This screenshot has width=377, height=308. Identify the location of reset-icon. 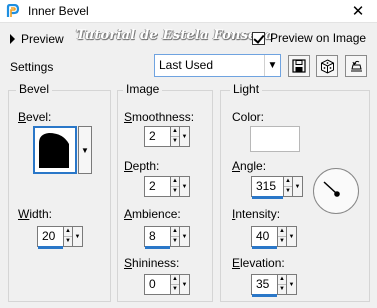
(356, 66).